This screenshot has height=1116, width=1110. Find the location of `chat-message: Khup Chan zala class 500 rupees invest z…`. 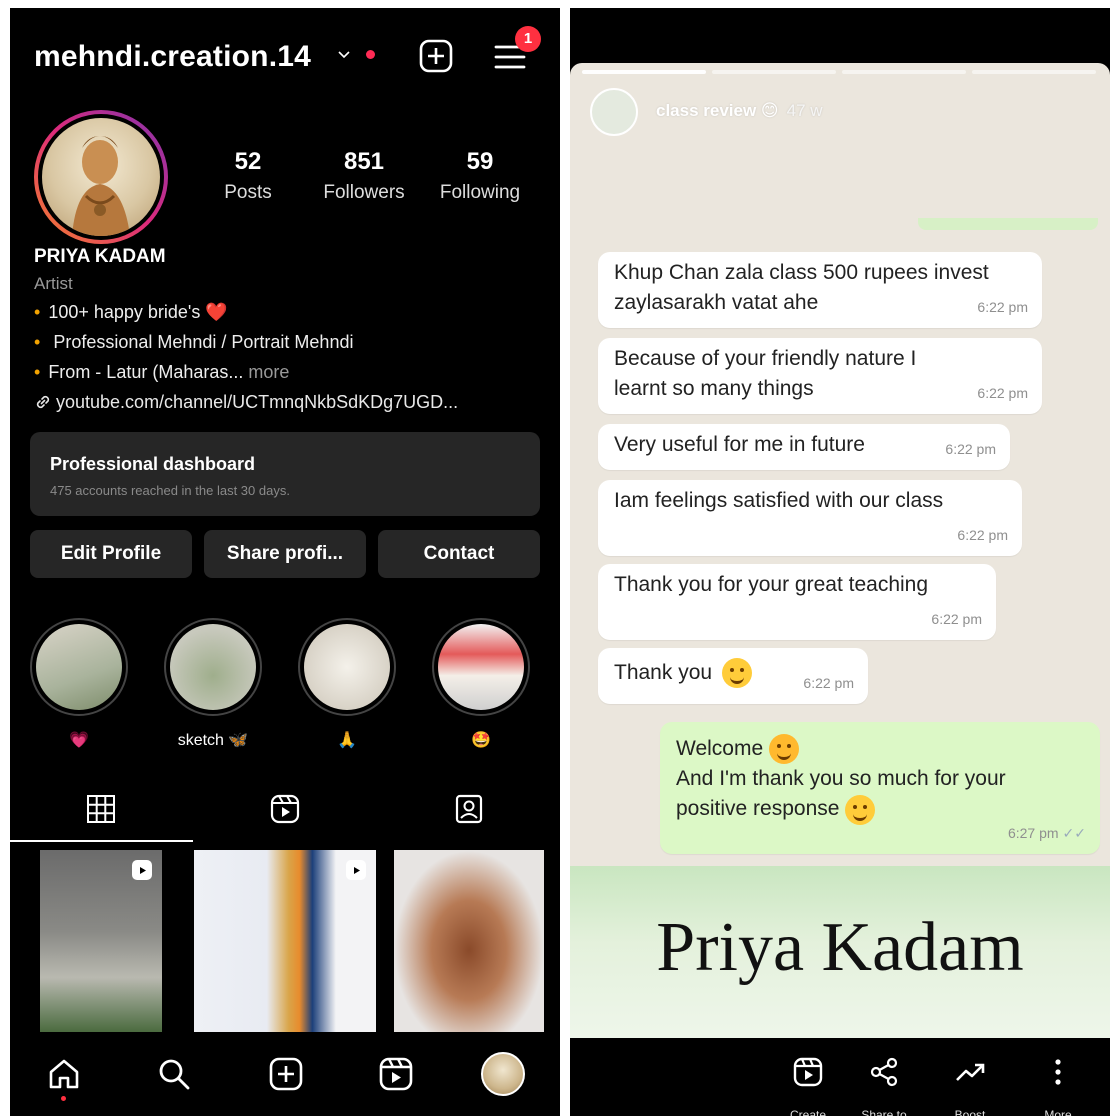

chat-message: Khup Chan zala class 500 rupees invest z… is located at coordinates (820, 290).